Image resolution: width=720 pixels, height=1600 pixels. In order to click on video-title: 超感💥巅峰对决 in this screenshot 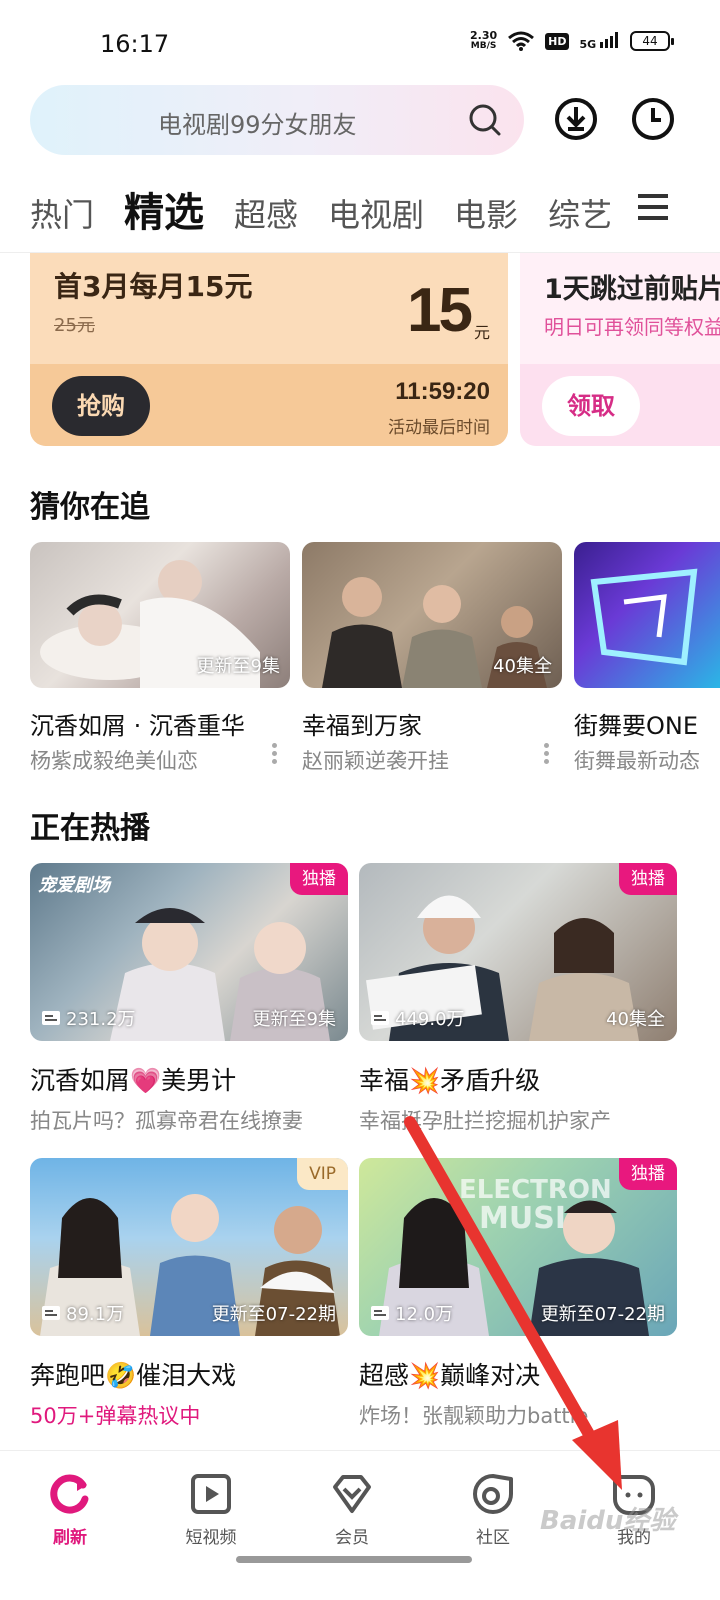, I will do `click(450, 1375)`.